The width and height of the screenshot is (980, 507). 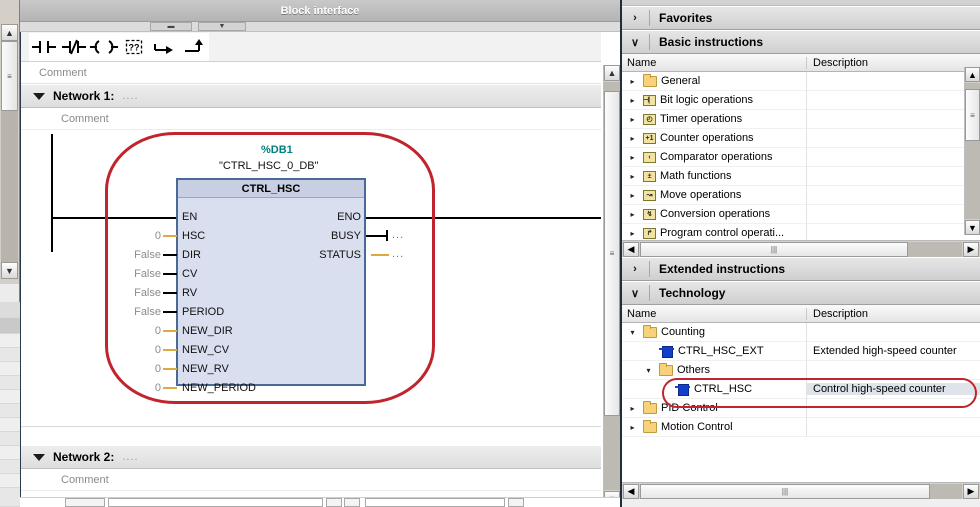 I want to click on value-PERIOD: False, so click(x=131, y=312).